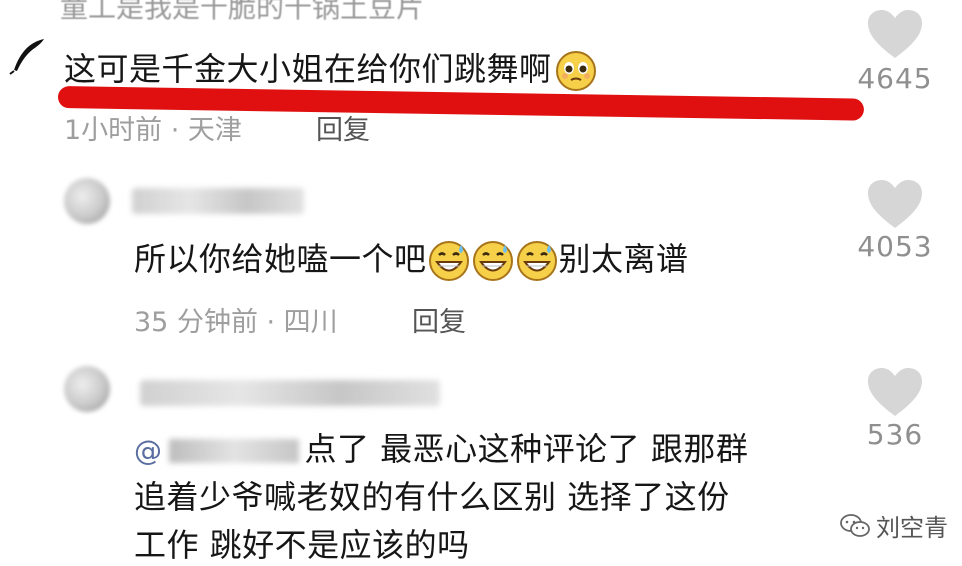 The width and height of the screenshot is (962, 566). I want to click on mention-at-sign: @, so click(148, 450).